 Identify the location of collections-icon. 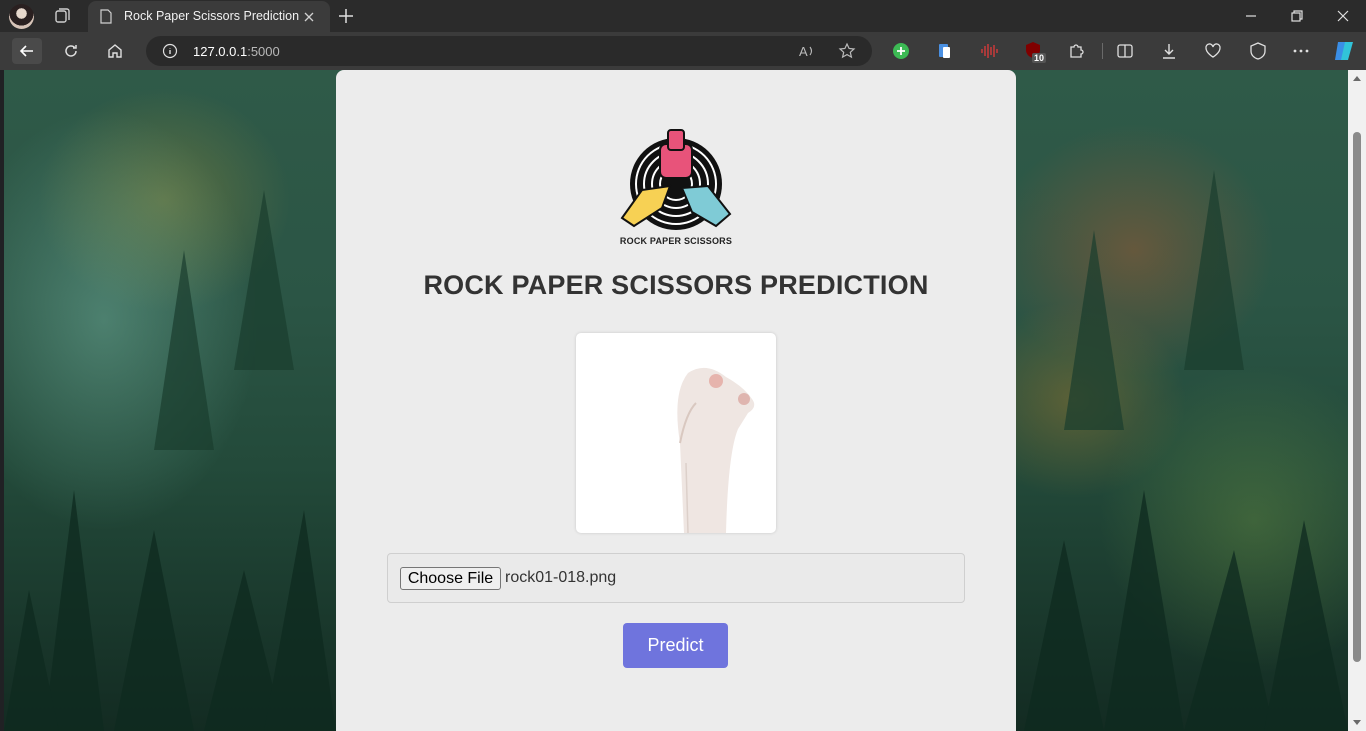
(945, 51).